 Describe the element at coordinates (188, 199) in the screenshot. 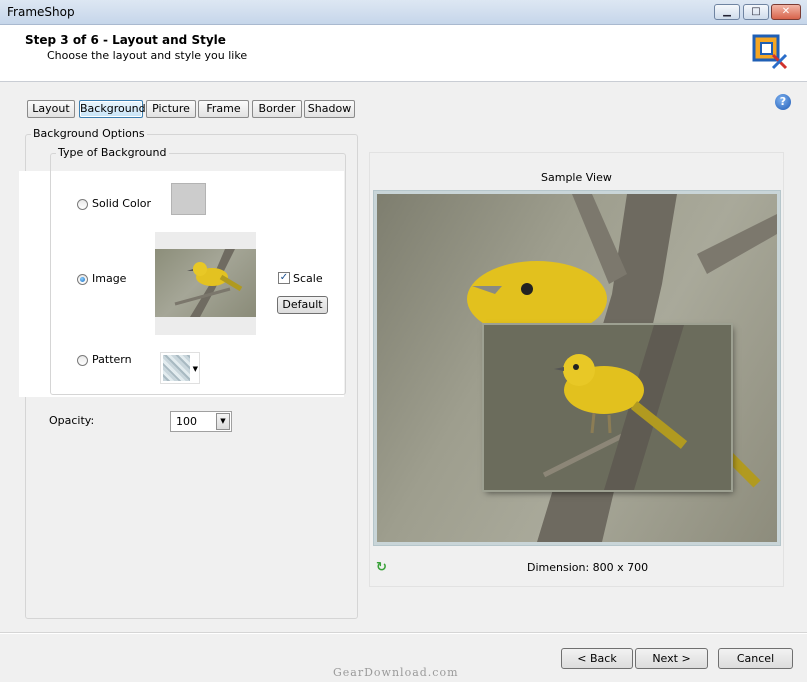

I see `solid-color-swatch` at that location.